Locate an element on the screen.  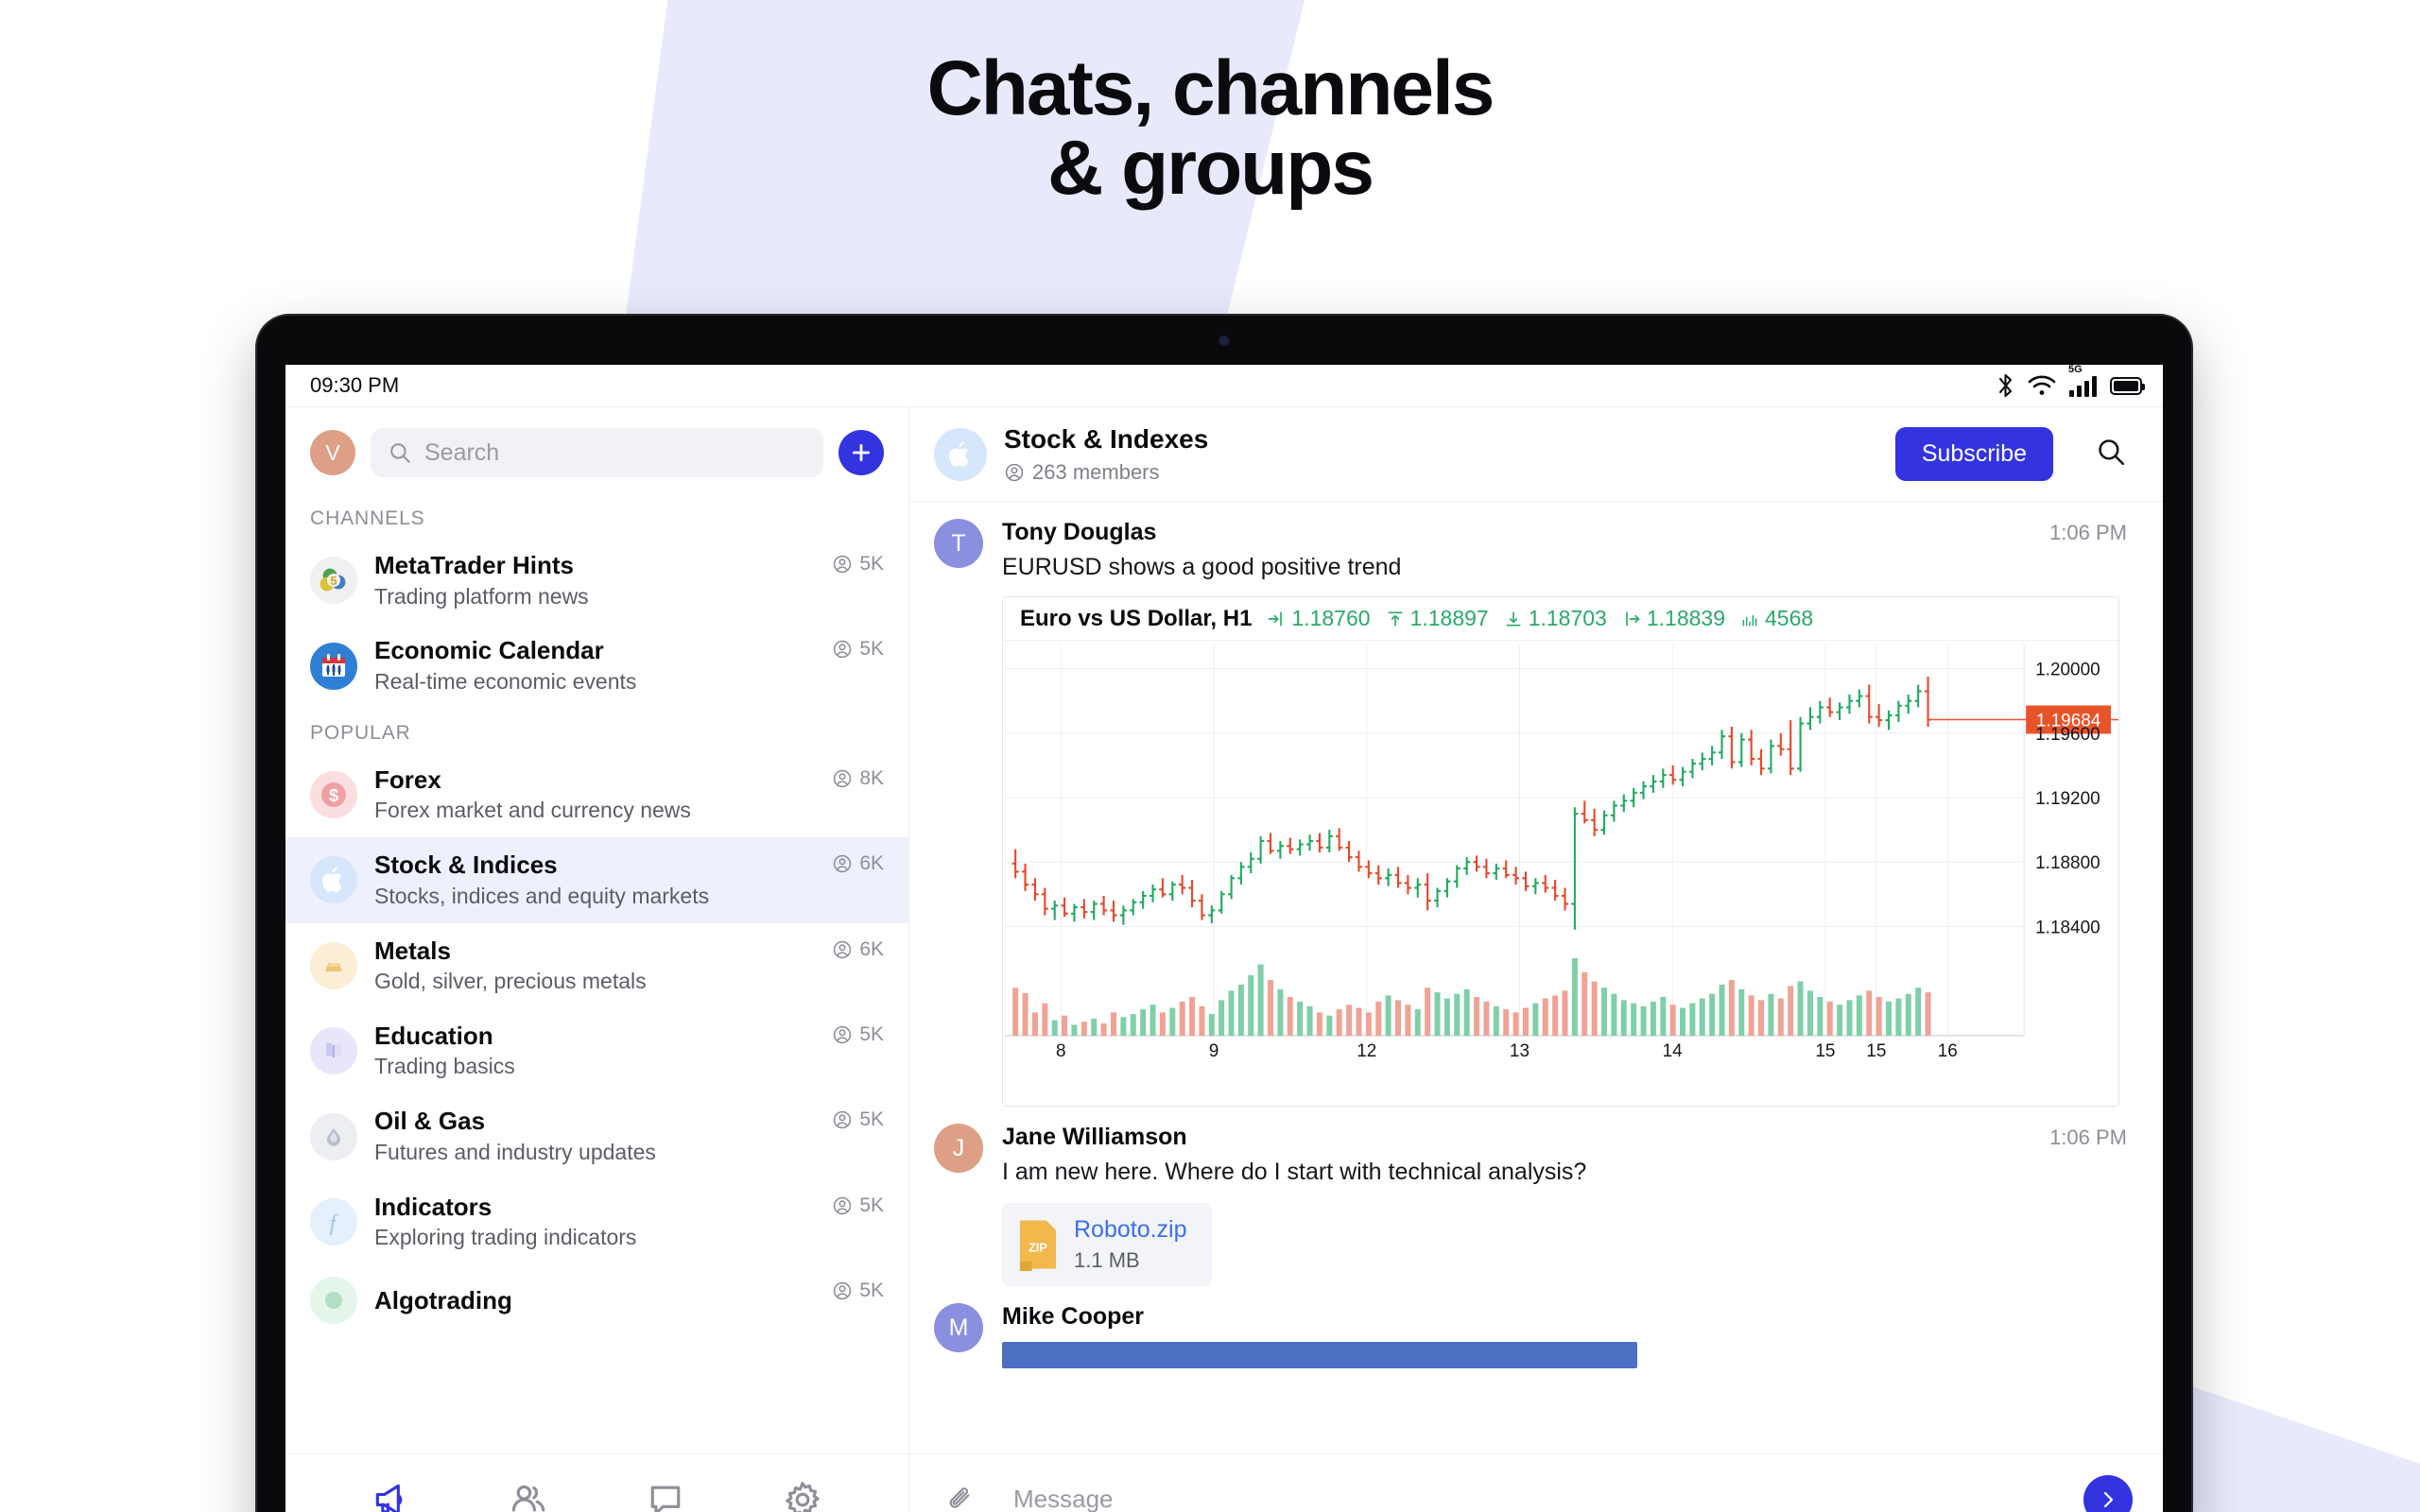
device-bezel is located at coordinates (1224, 340).